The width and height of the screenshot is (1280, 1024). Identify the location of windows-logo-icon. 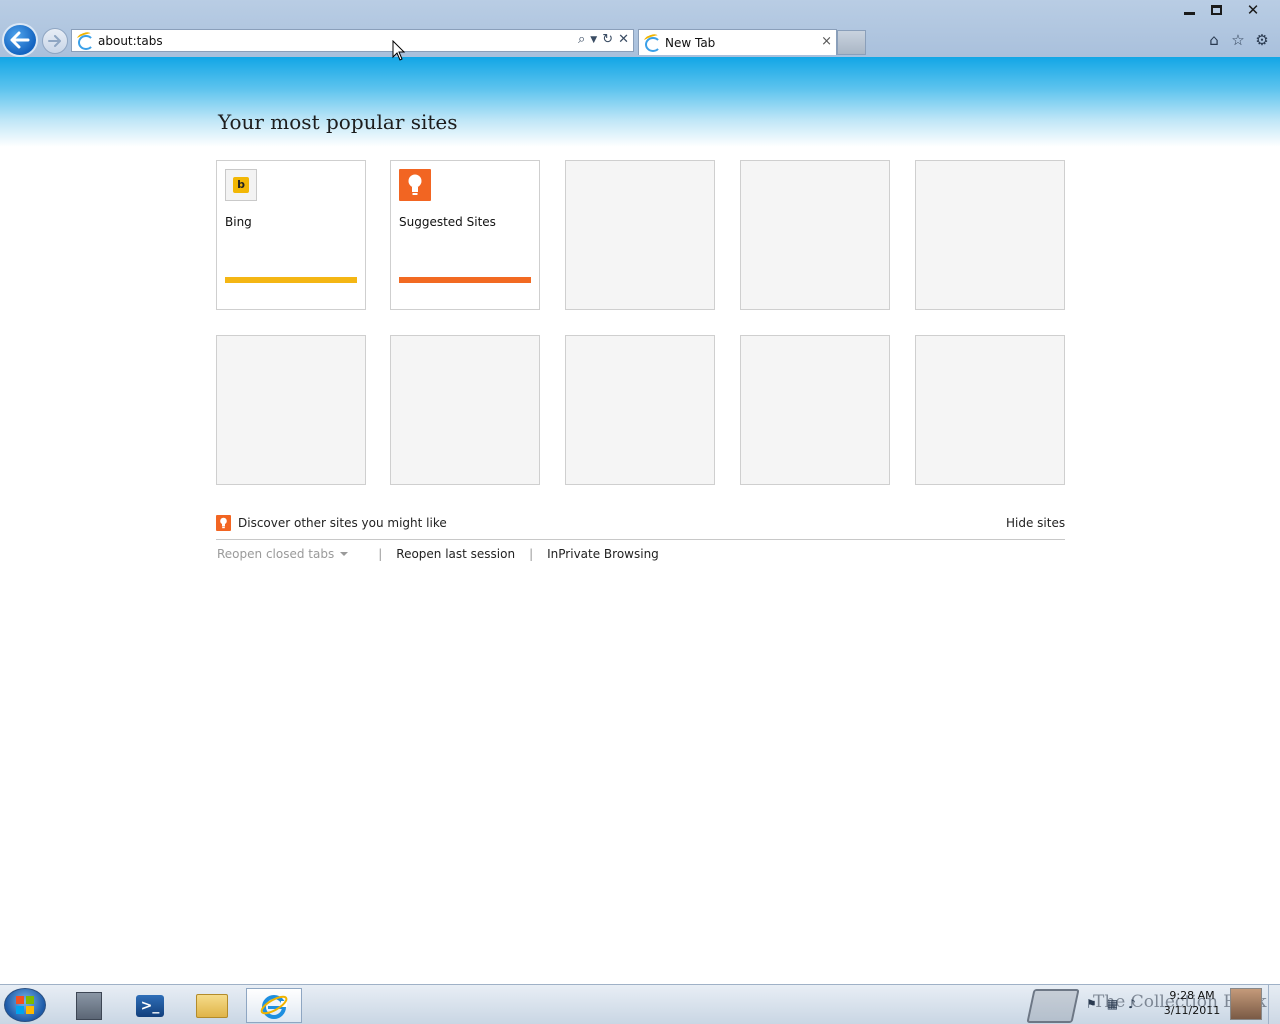
(25, 1005).